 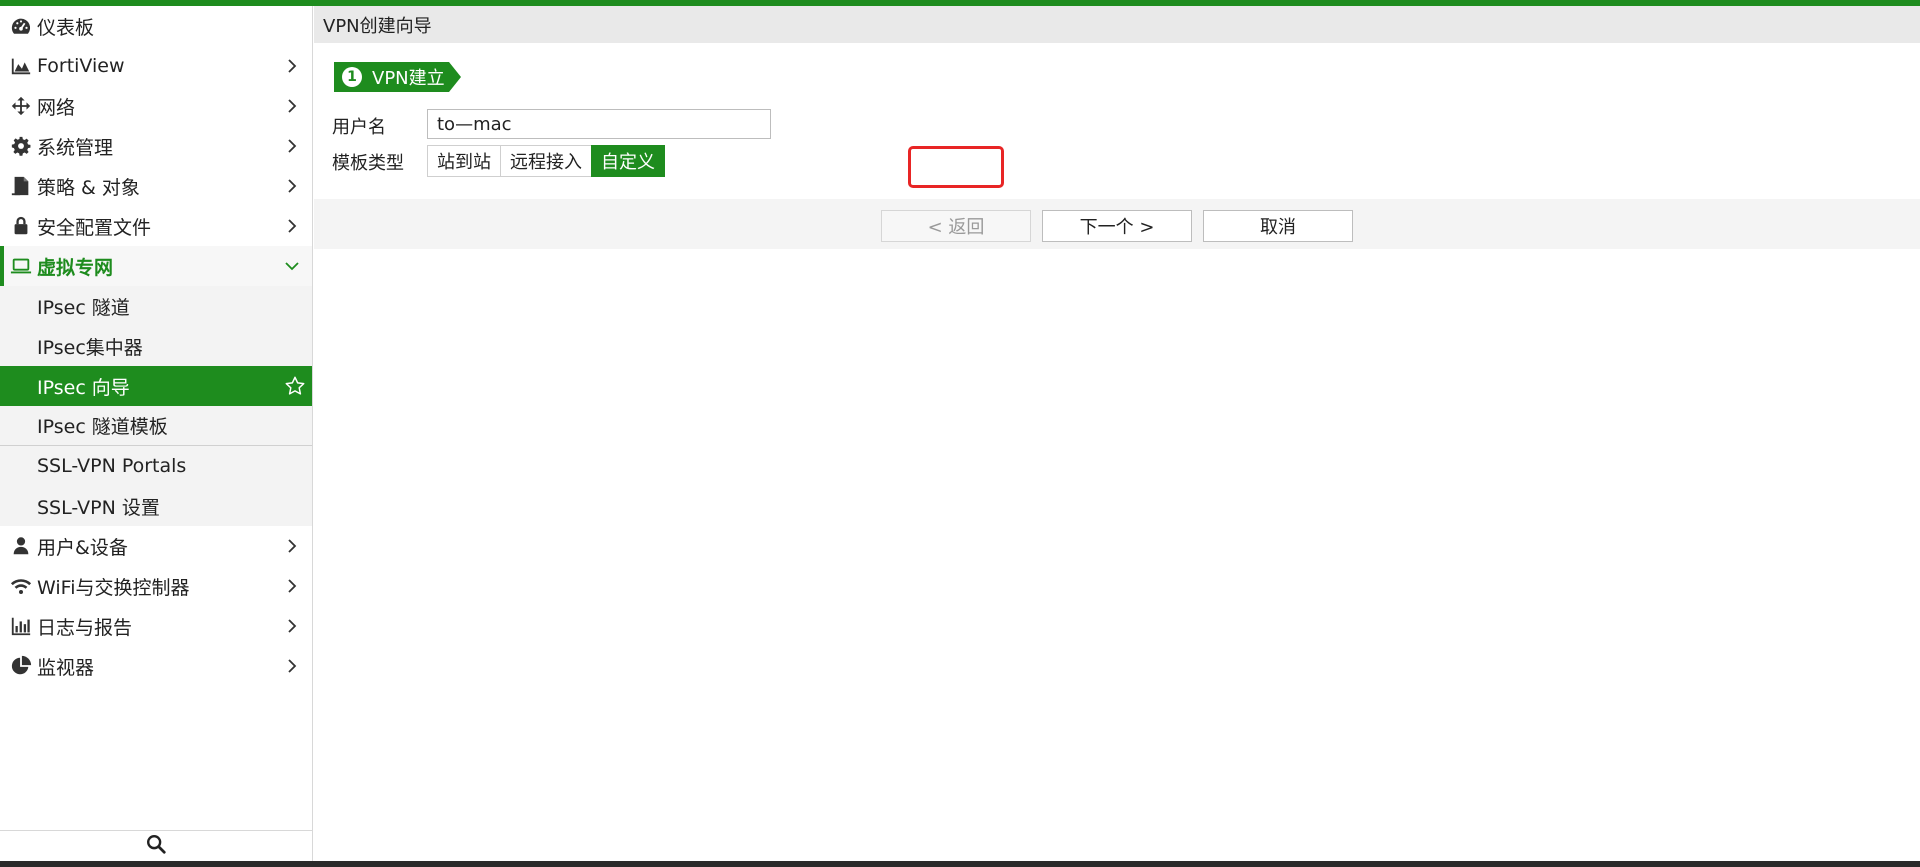 I want to click on sidebar-search-button, so click(x=156, y=845).